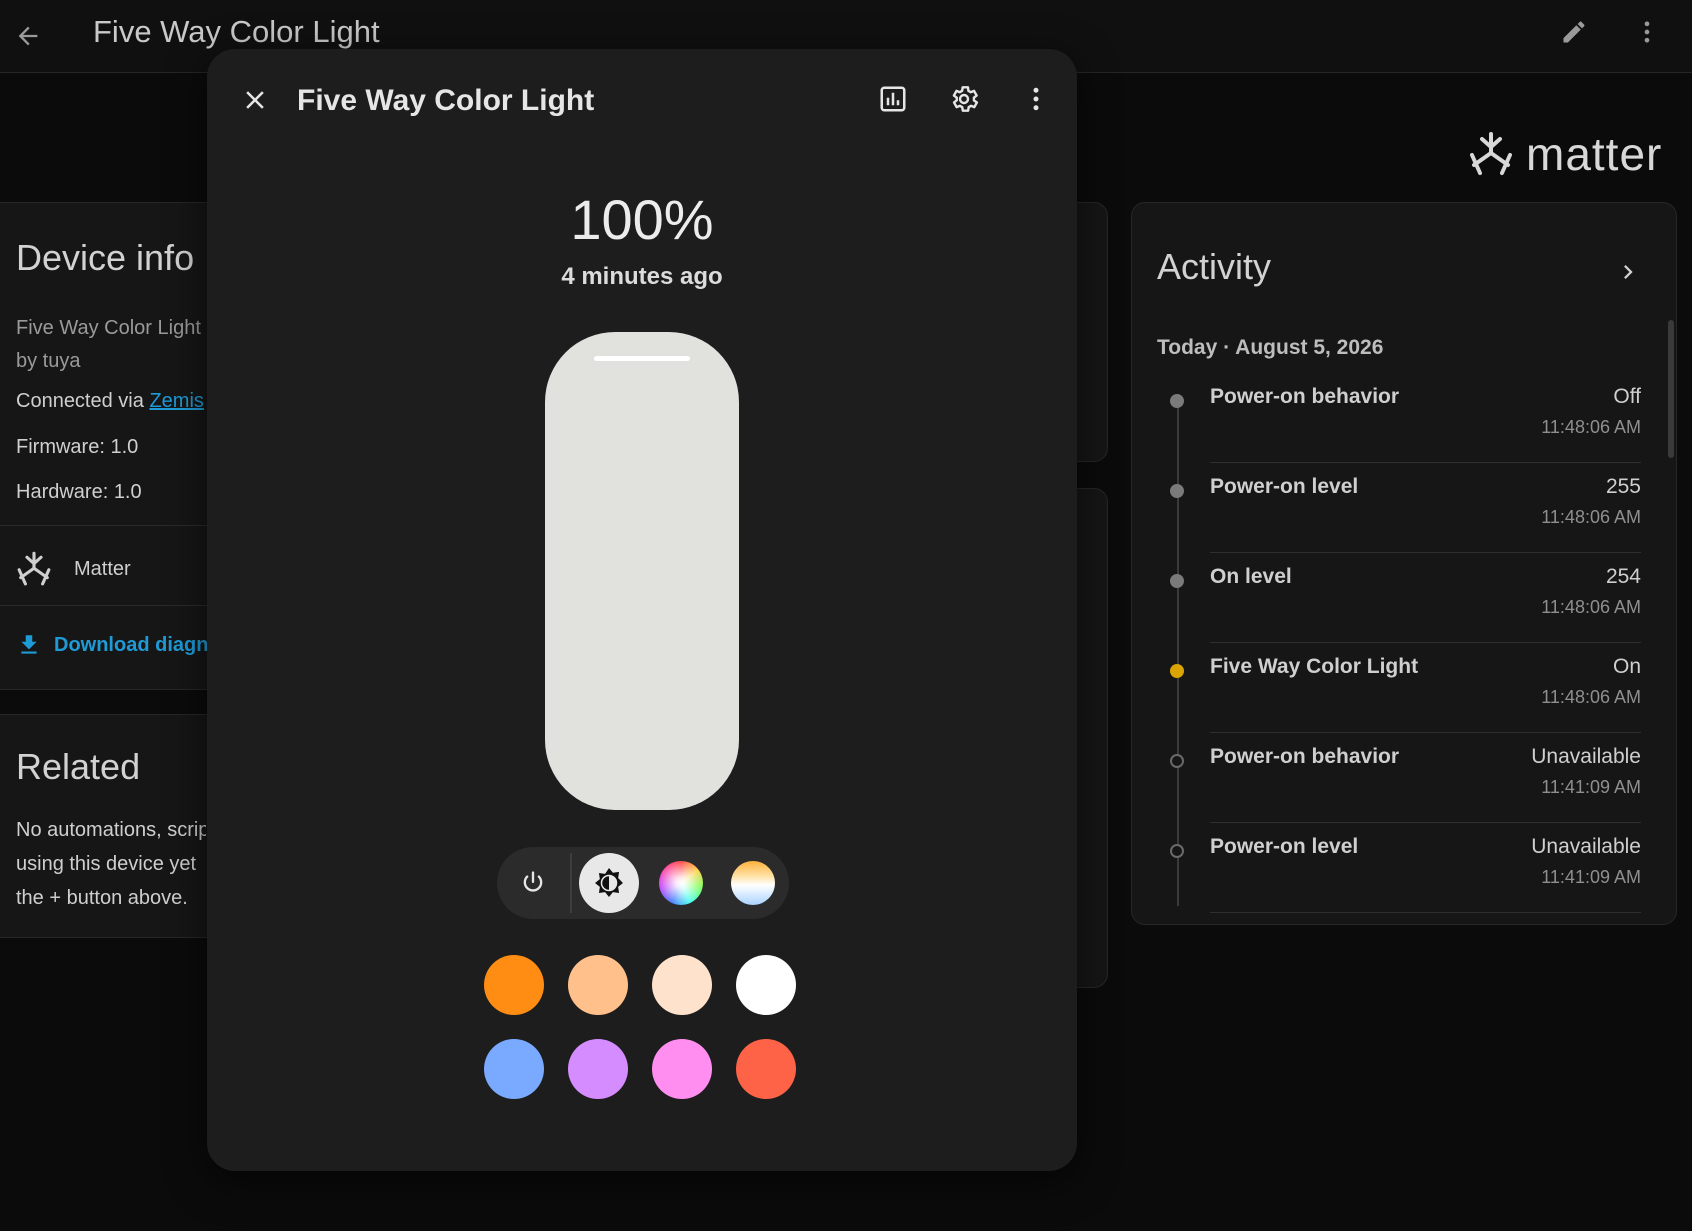 This screenshot has height=1231, width=1692. I want to click on power-icon, so click(533, 881).